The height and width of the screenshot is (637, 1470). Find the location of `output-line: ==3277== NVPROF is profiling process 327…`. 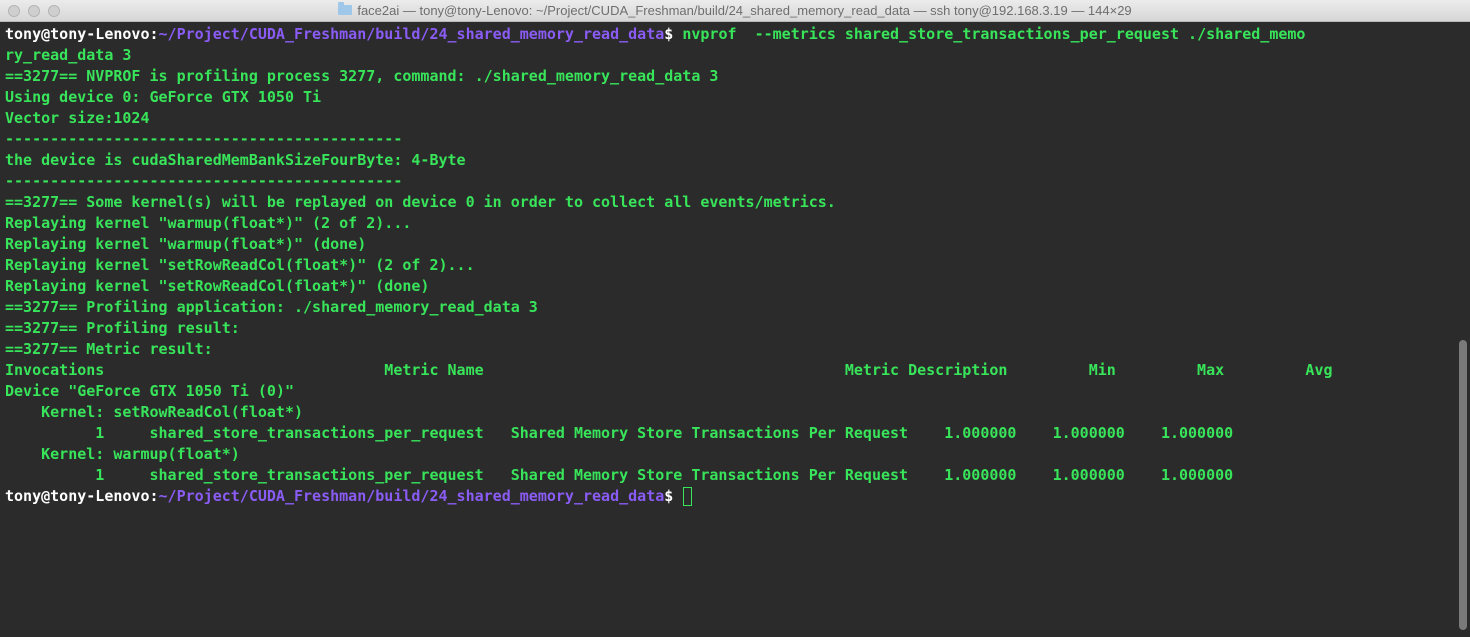

output-line: ==3277== NVPROF is profiling process 327… is located at coordinates (362, 76).